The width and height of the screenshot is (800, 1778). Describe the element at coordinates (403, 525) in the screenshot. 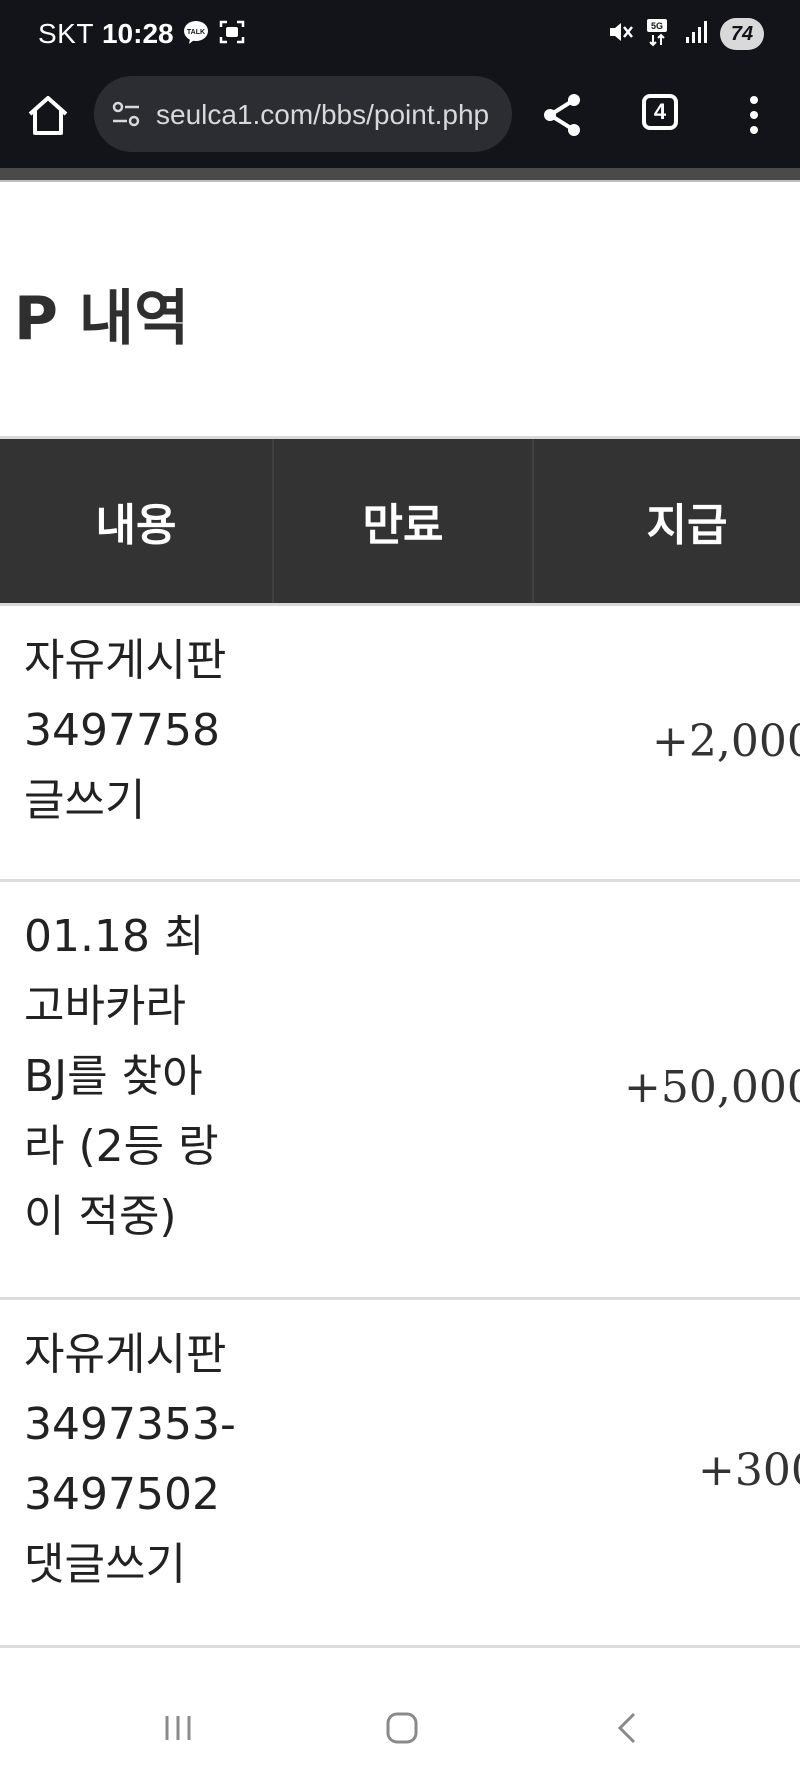

I see `column-header-expiry: 만료` at that location.